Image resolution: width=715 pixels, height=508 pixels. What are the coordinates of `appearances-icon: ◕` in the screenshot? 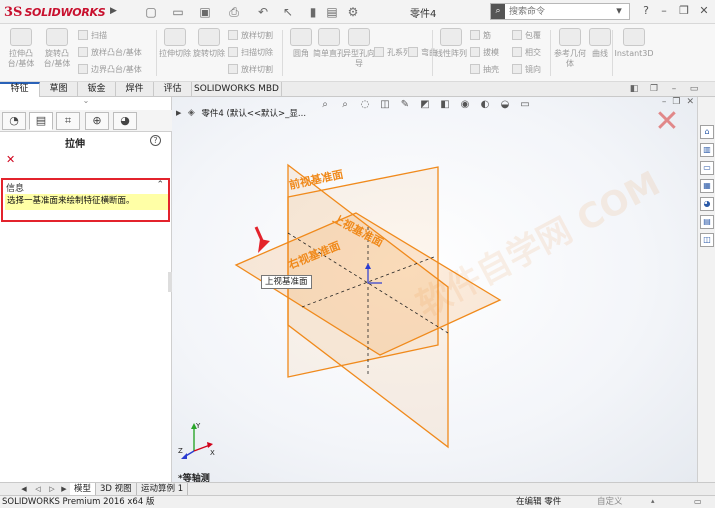 It's located at (707, 204).